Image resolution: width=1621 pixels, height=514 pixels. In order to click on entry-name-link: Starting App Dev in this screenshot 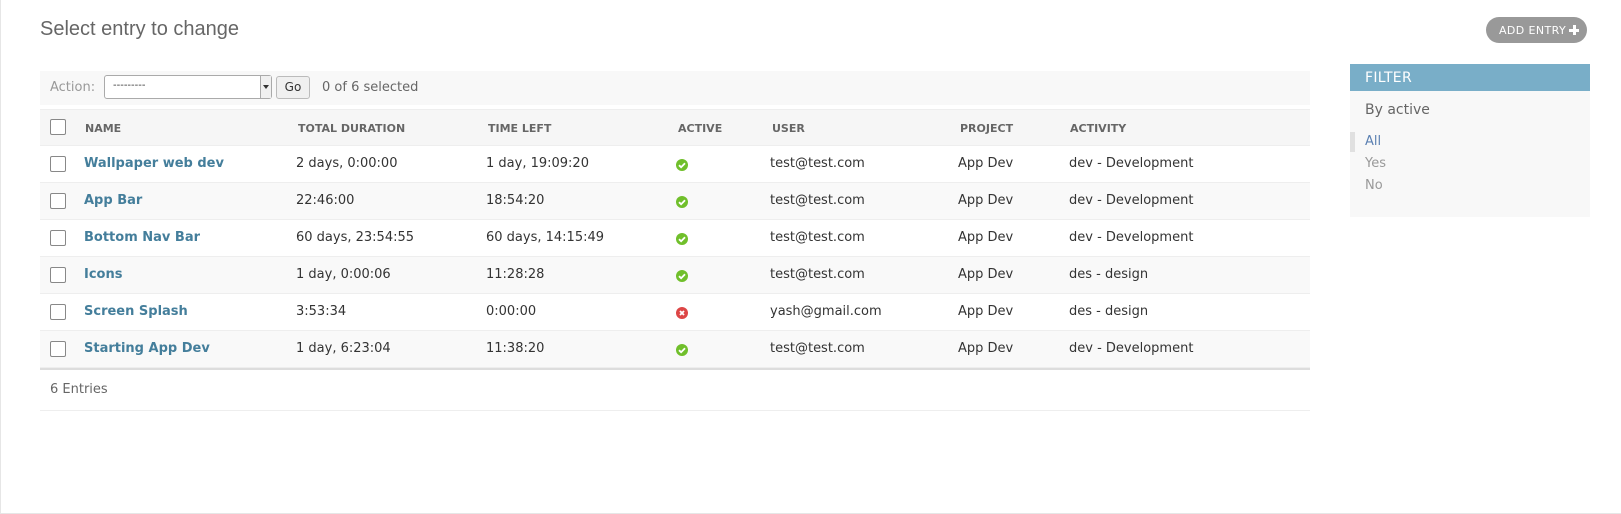, I will do `click(147, 348)`.